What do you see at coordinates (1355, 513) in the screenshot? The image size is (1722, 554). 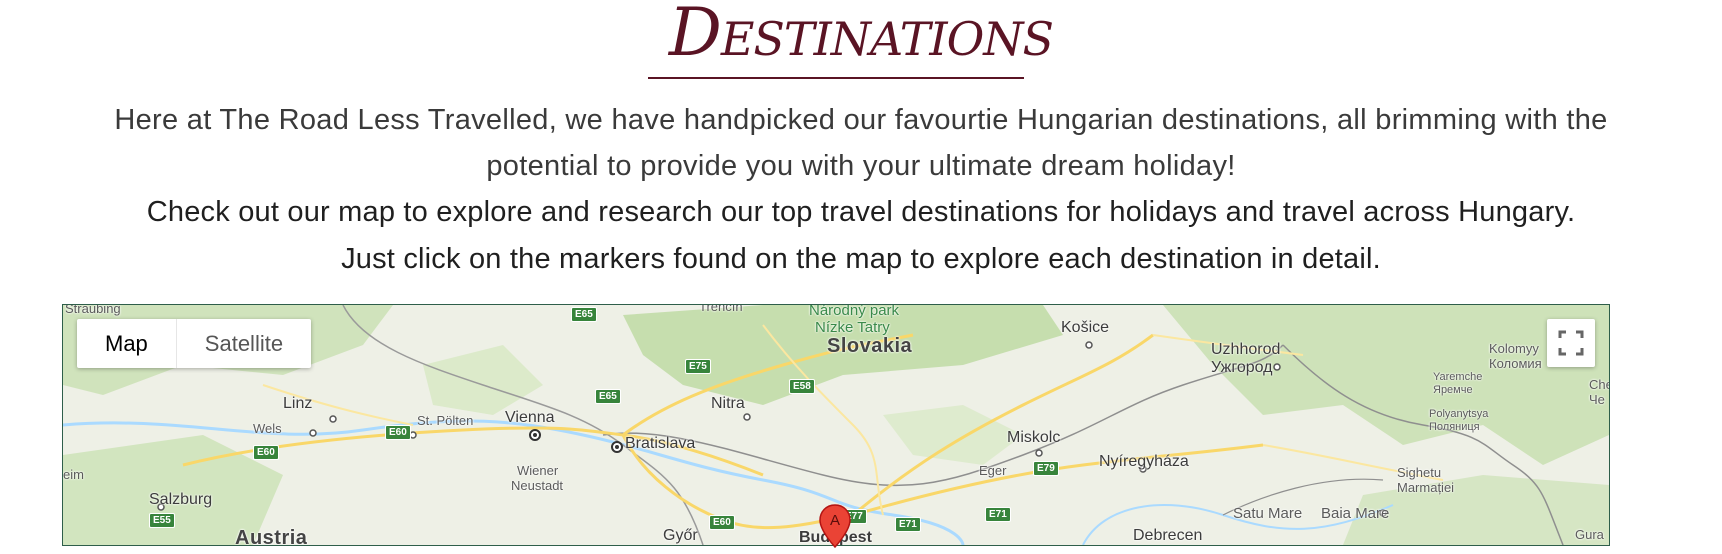 I see `map-label-baia-mare: Baia Mare` at bounding box center [1355, 513].